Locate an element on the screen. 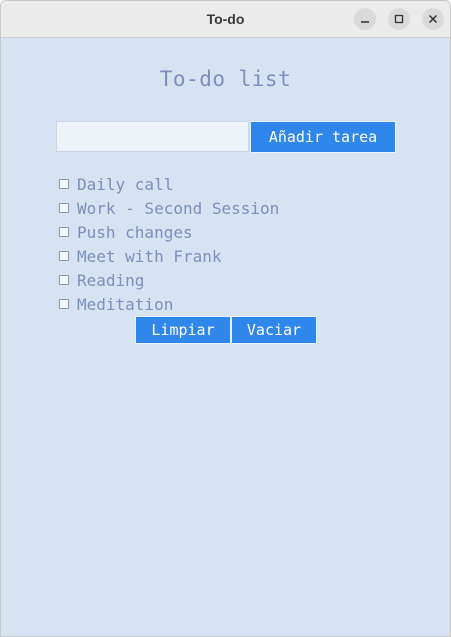 The width and height of the screenshot is (451, 637). list-item: Push changes is located at coordinates (168, 232).